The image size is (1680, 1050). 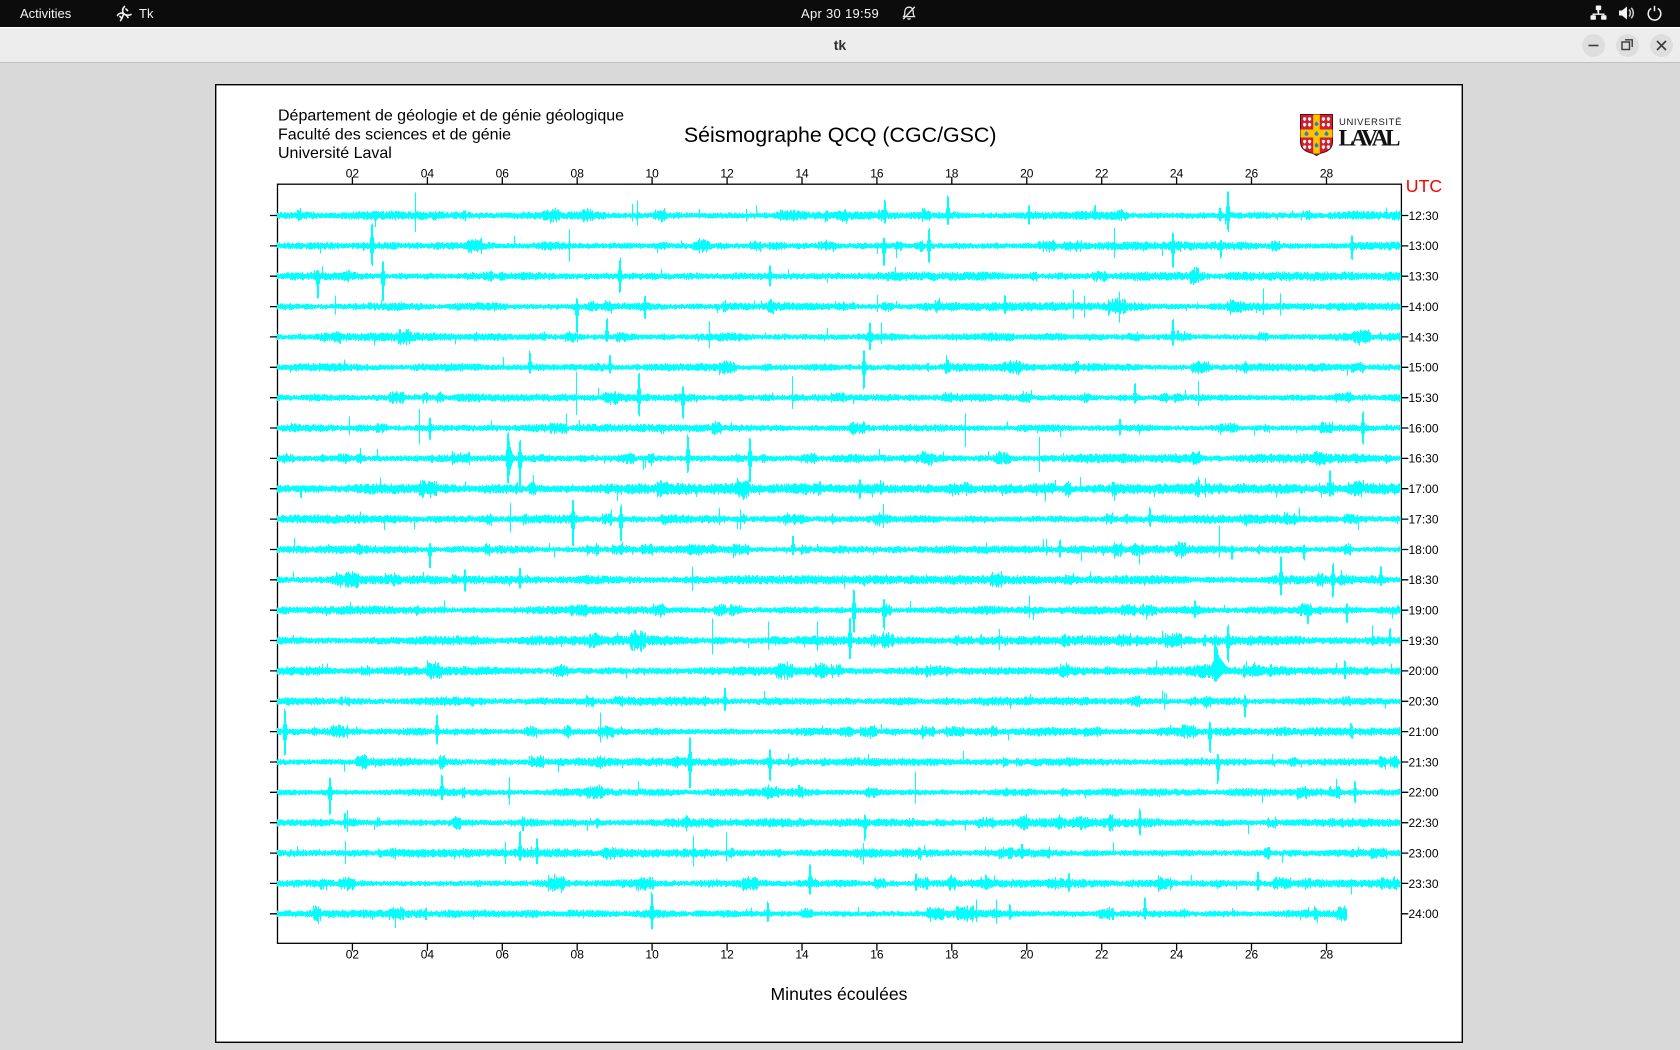 What do you see at coordinates (1424, 732) in the screenshot?
I see `svg-text: 21:00` at bounding box center [1424, 732].